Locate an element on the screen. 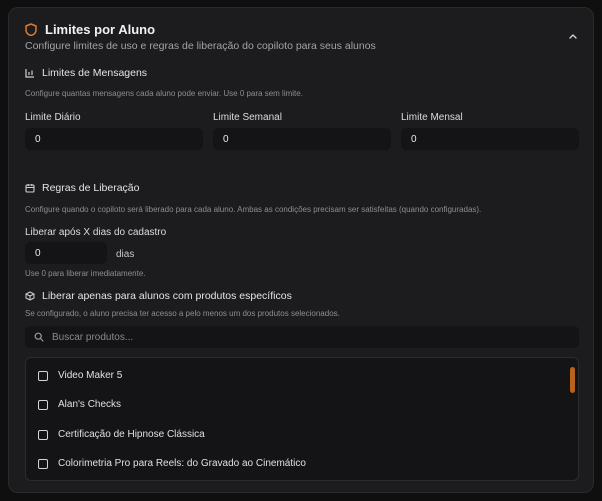 This screenshot has height=501, width=602. days-after-signup-input: 0 is located at coordinates (66, 253).